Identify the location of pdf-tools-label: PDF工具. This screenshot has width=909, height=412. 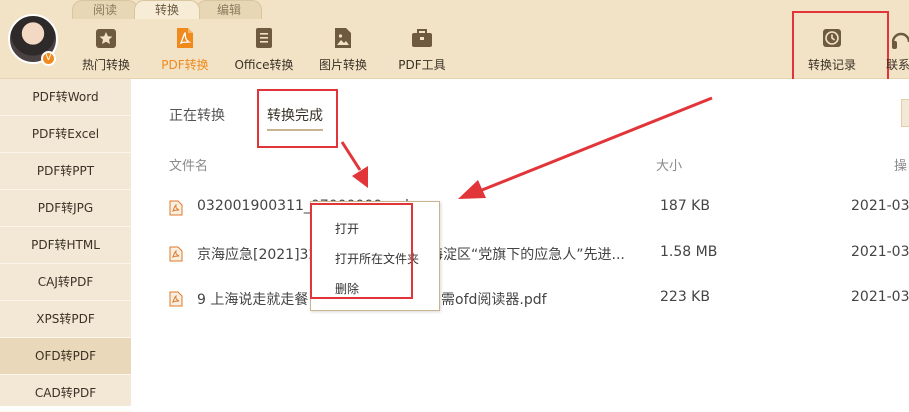
(422, 65).